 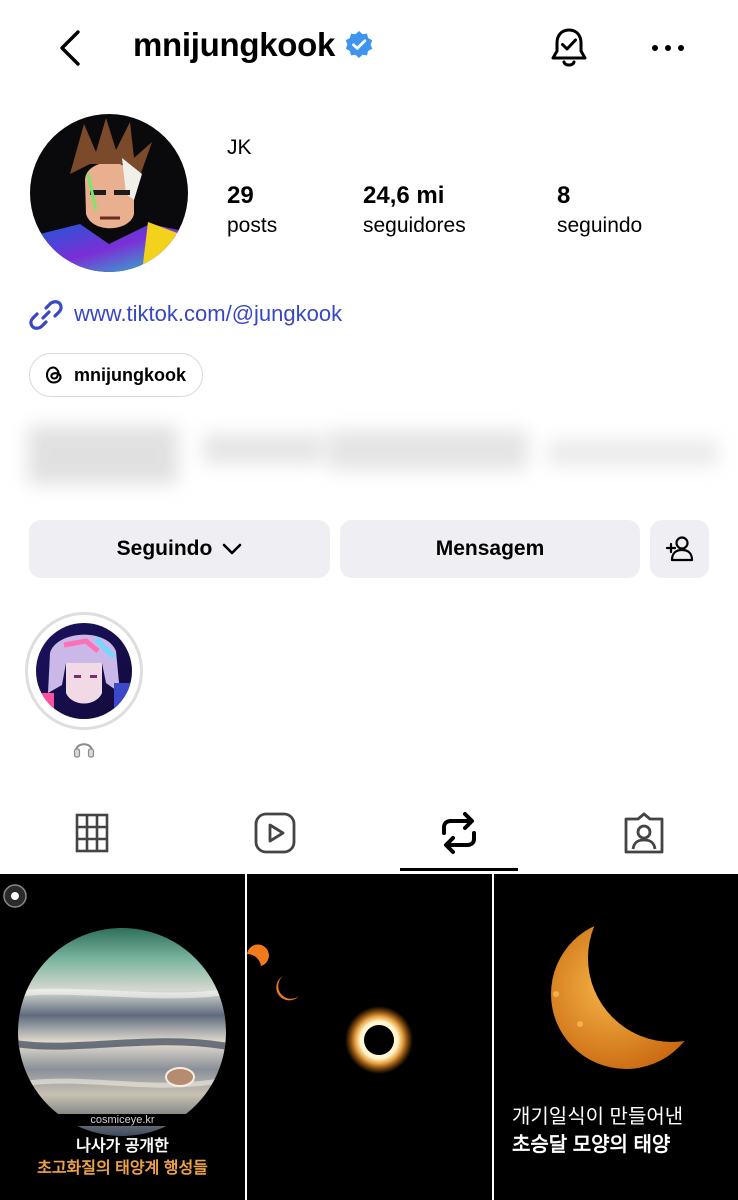 What do you see at coordinates (232, 549) in the screenshot?
I see `chevron-down-icon` at bounding box center [232, 549].